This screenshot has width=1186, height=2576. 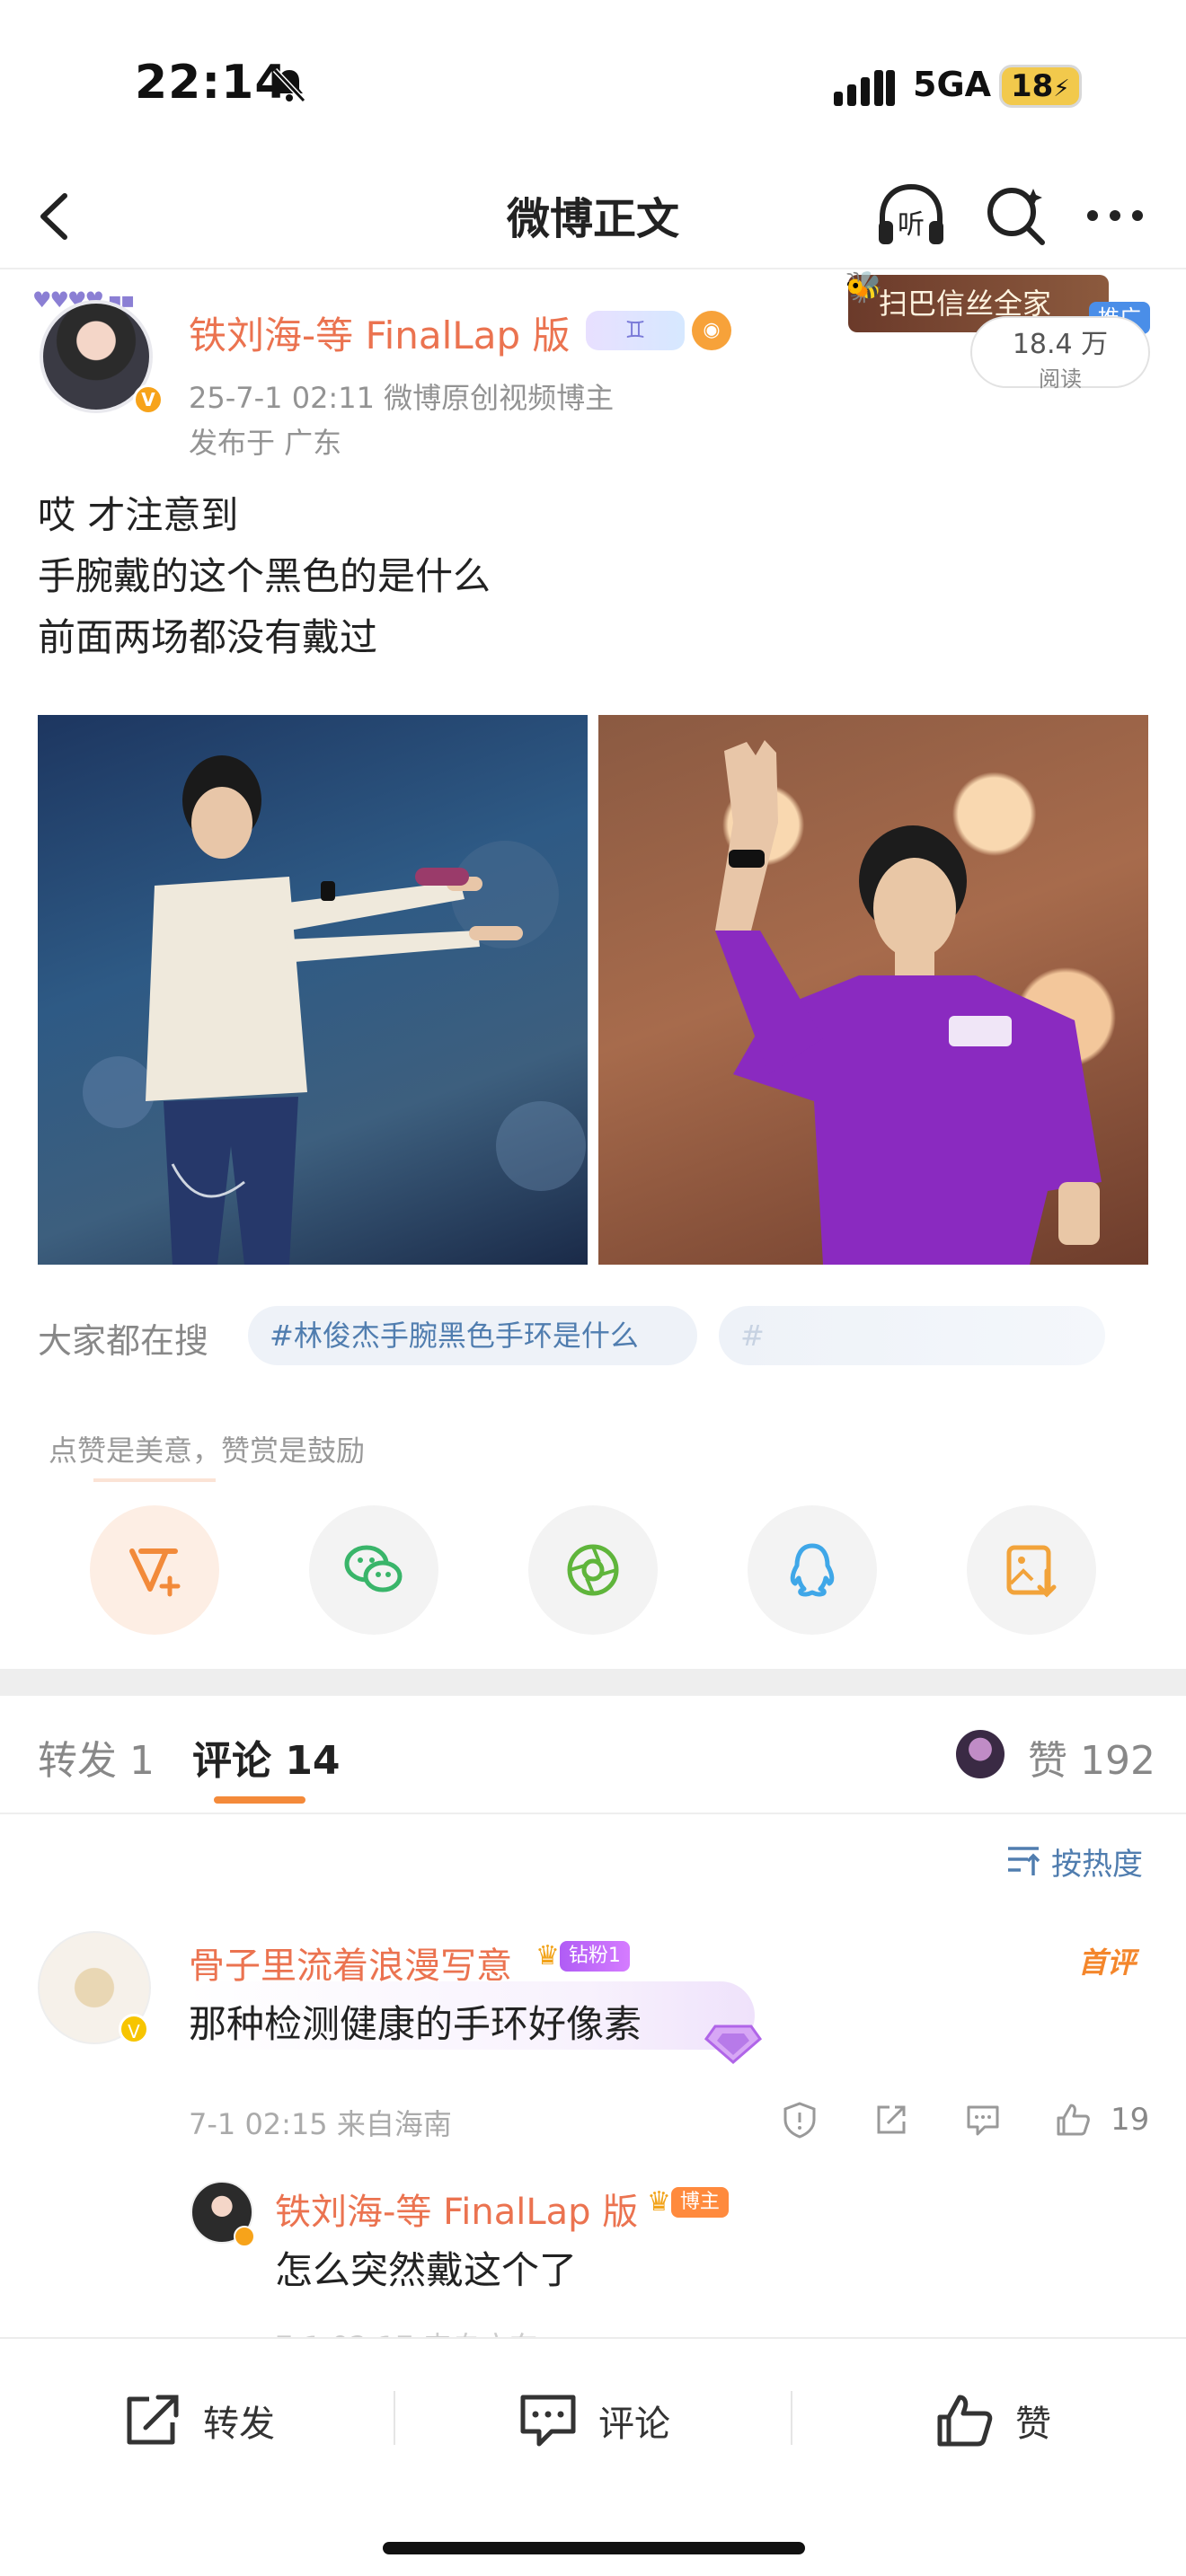 I want to click on reads-label: 阅读, so click(x=1060, y=379).